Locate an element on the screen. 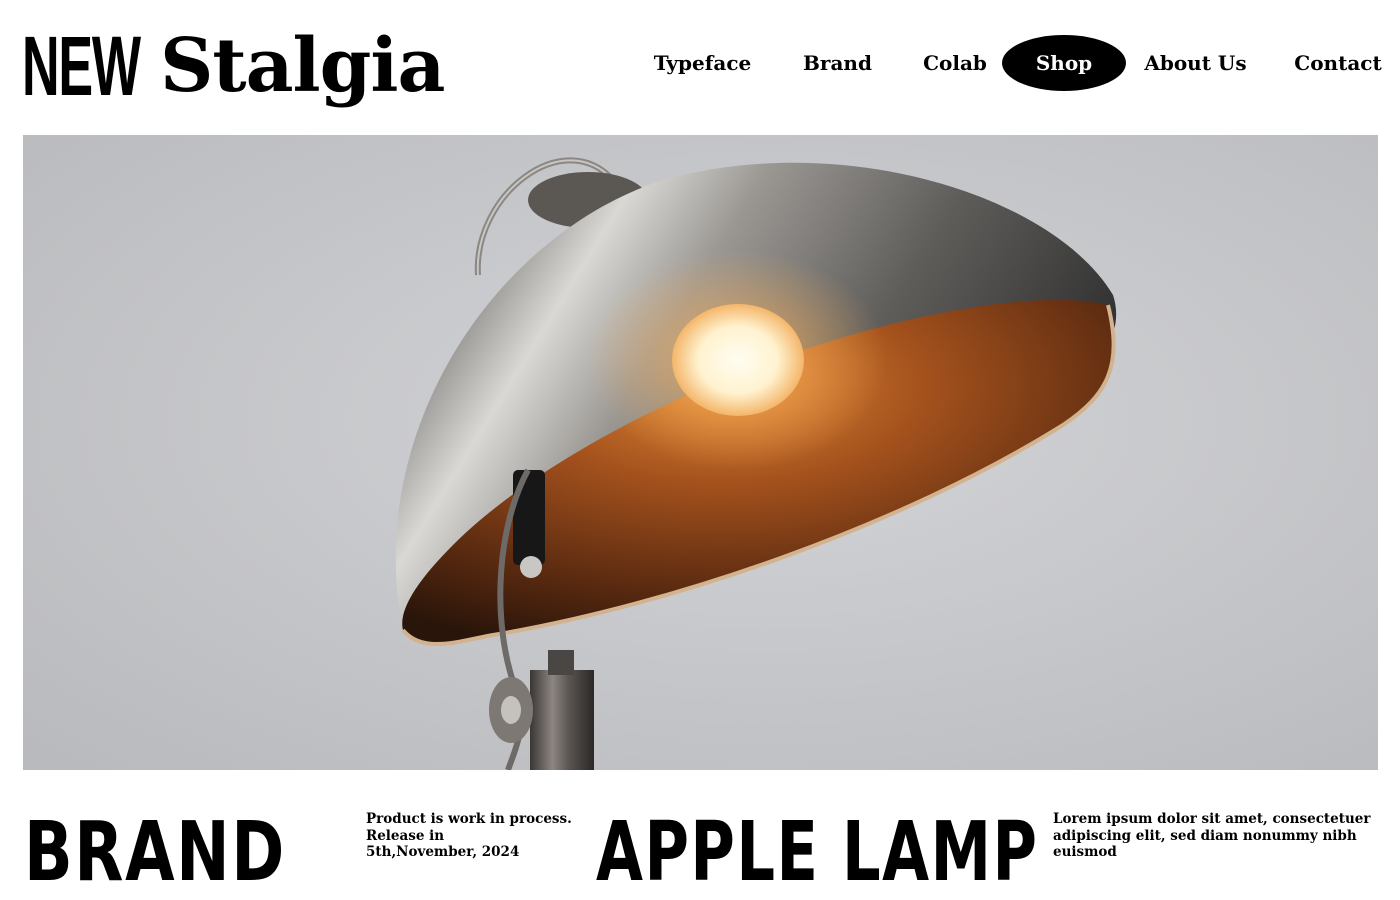 The height and width of the screenshot is (900, 1400). release-date: 5th,November, 2024 is located at coordinates (443, 852).